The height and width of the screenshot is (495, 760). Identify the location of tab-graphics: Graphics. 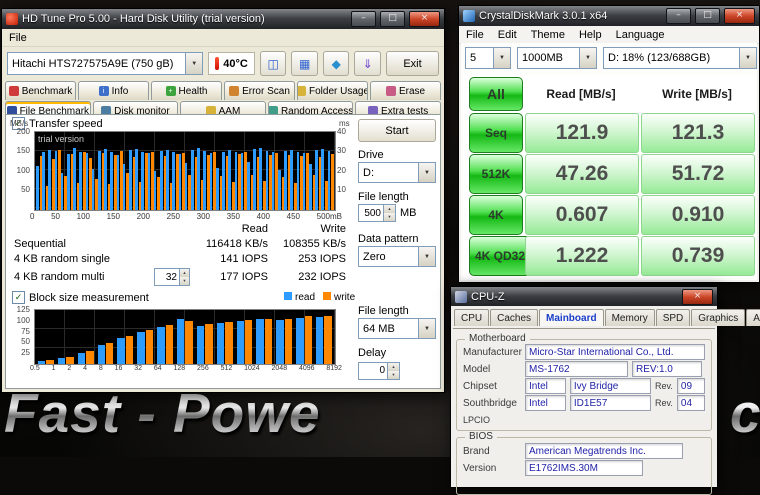
(718, 317).